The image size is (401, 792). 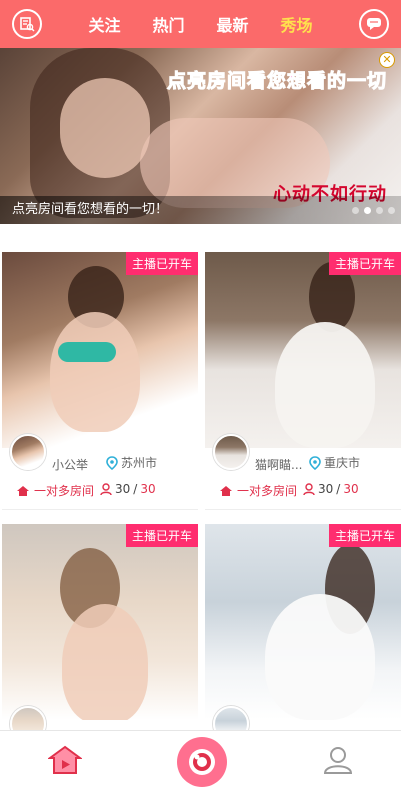 I want to click on carousel-dot-active, so click(x=367, y=210).